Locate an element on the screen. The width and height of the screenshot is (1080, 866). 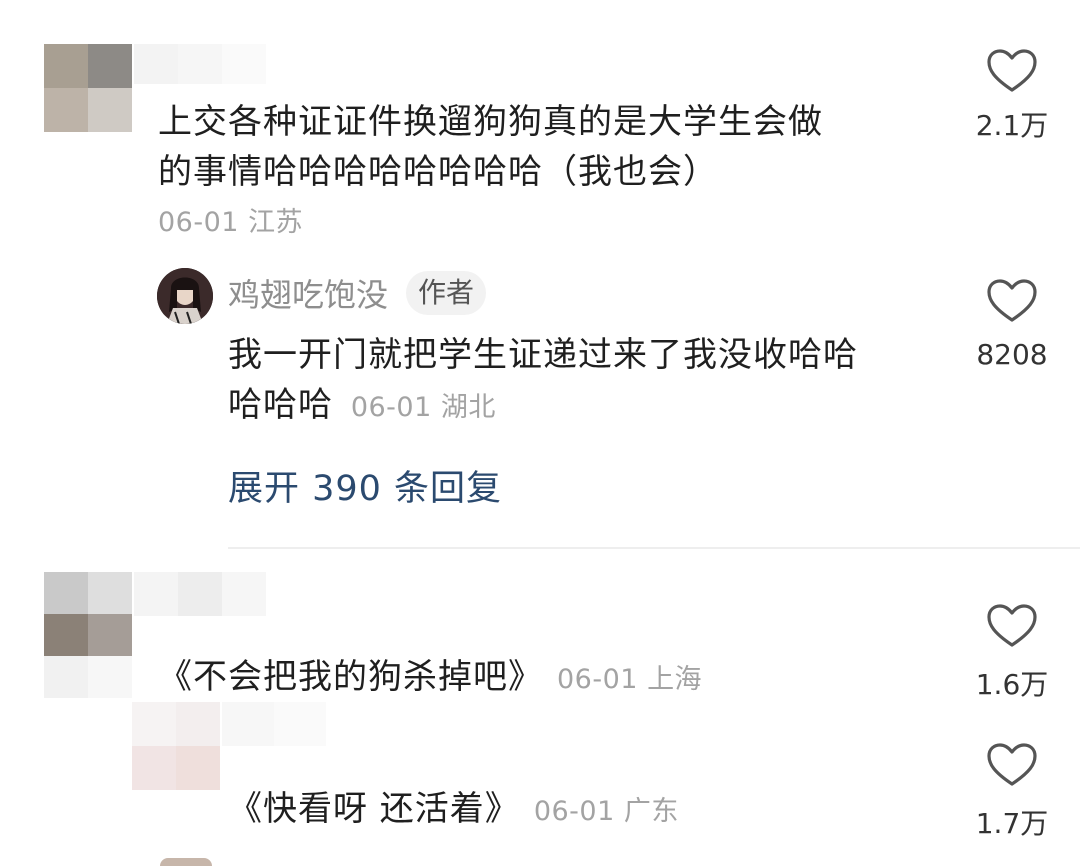
comment-meta: 06-01 上海 is located at coordinates (630, 679).